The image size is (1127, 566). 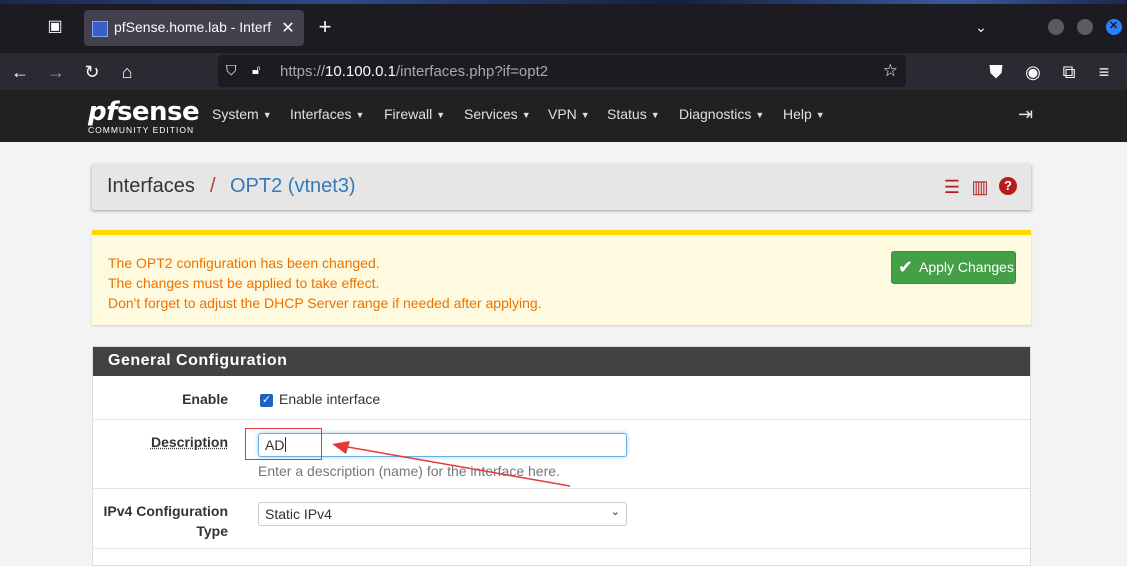 What do you see at coordinates (329, 399) in the screenshot?
I see `enable-interface-label: Enable interface` at bounding box center [329, 399].